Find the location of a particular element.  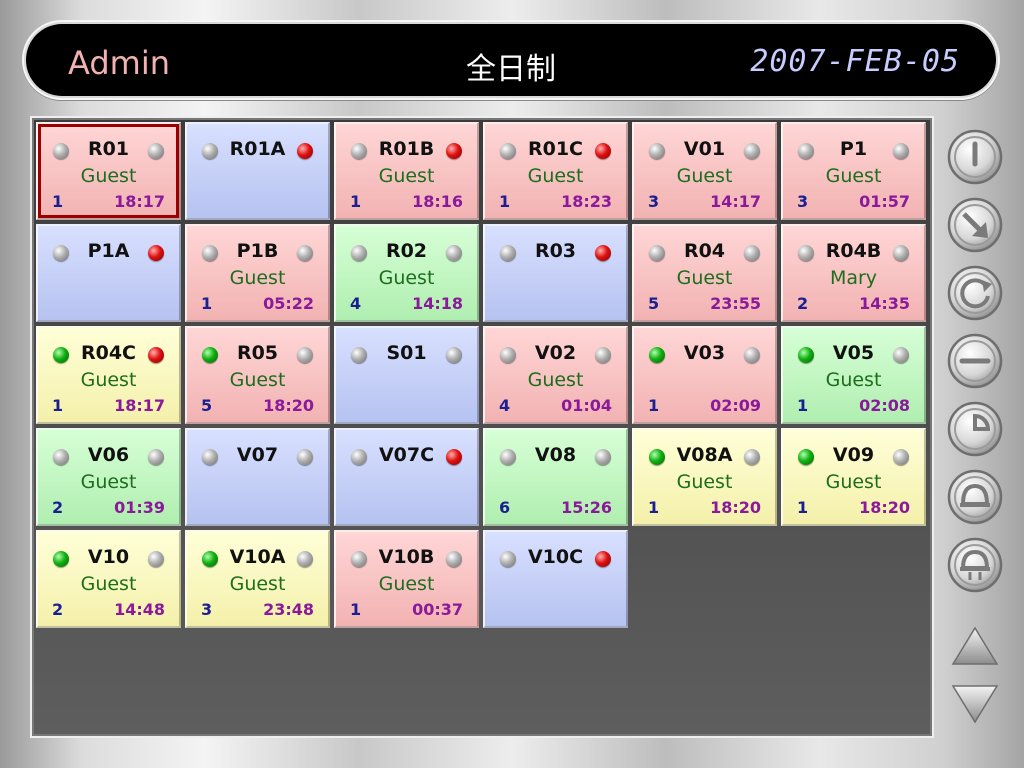

room-tile: V10A Guest 3 23:48 is located at coordinates (257, 579).